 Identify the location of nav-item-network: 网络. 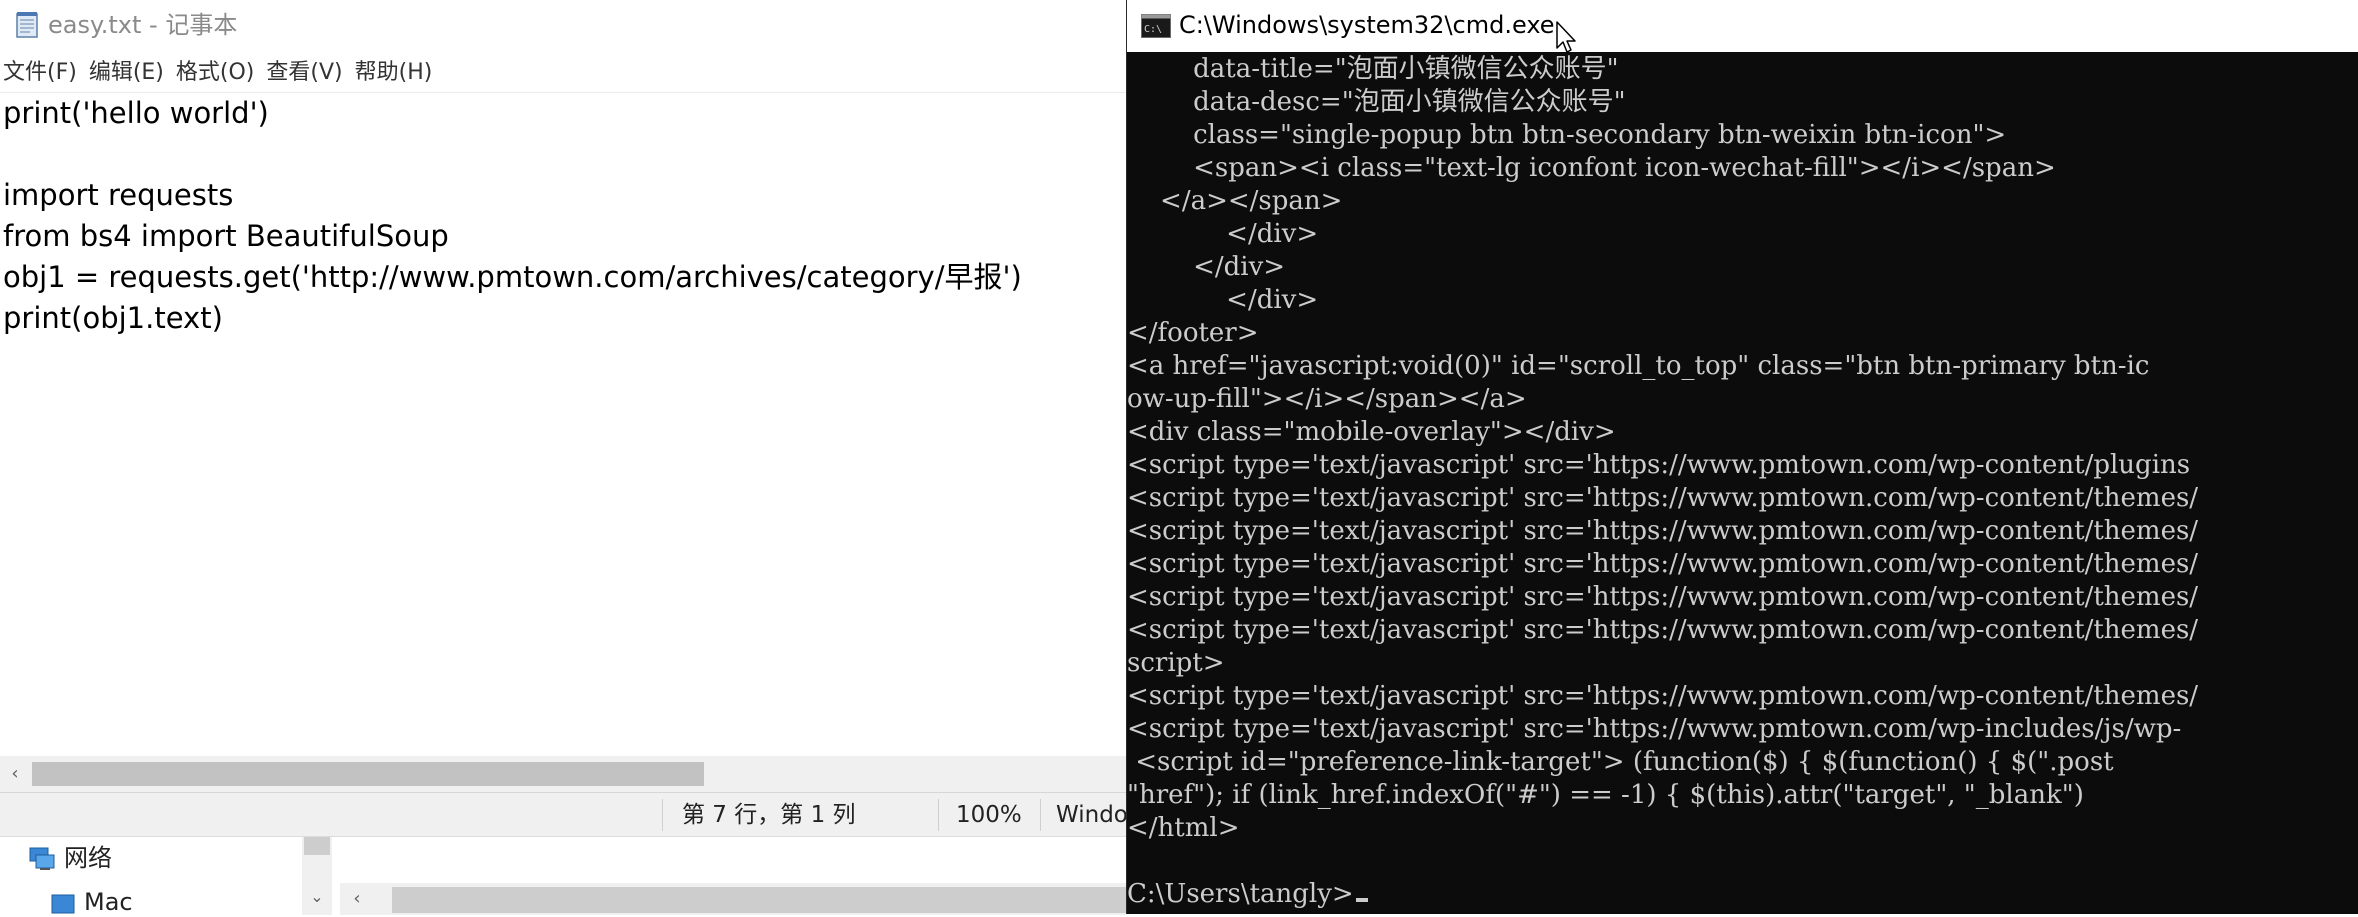
(70, 858).